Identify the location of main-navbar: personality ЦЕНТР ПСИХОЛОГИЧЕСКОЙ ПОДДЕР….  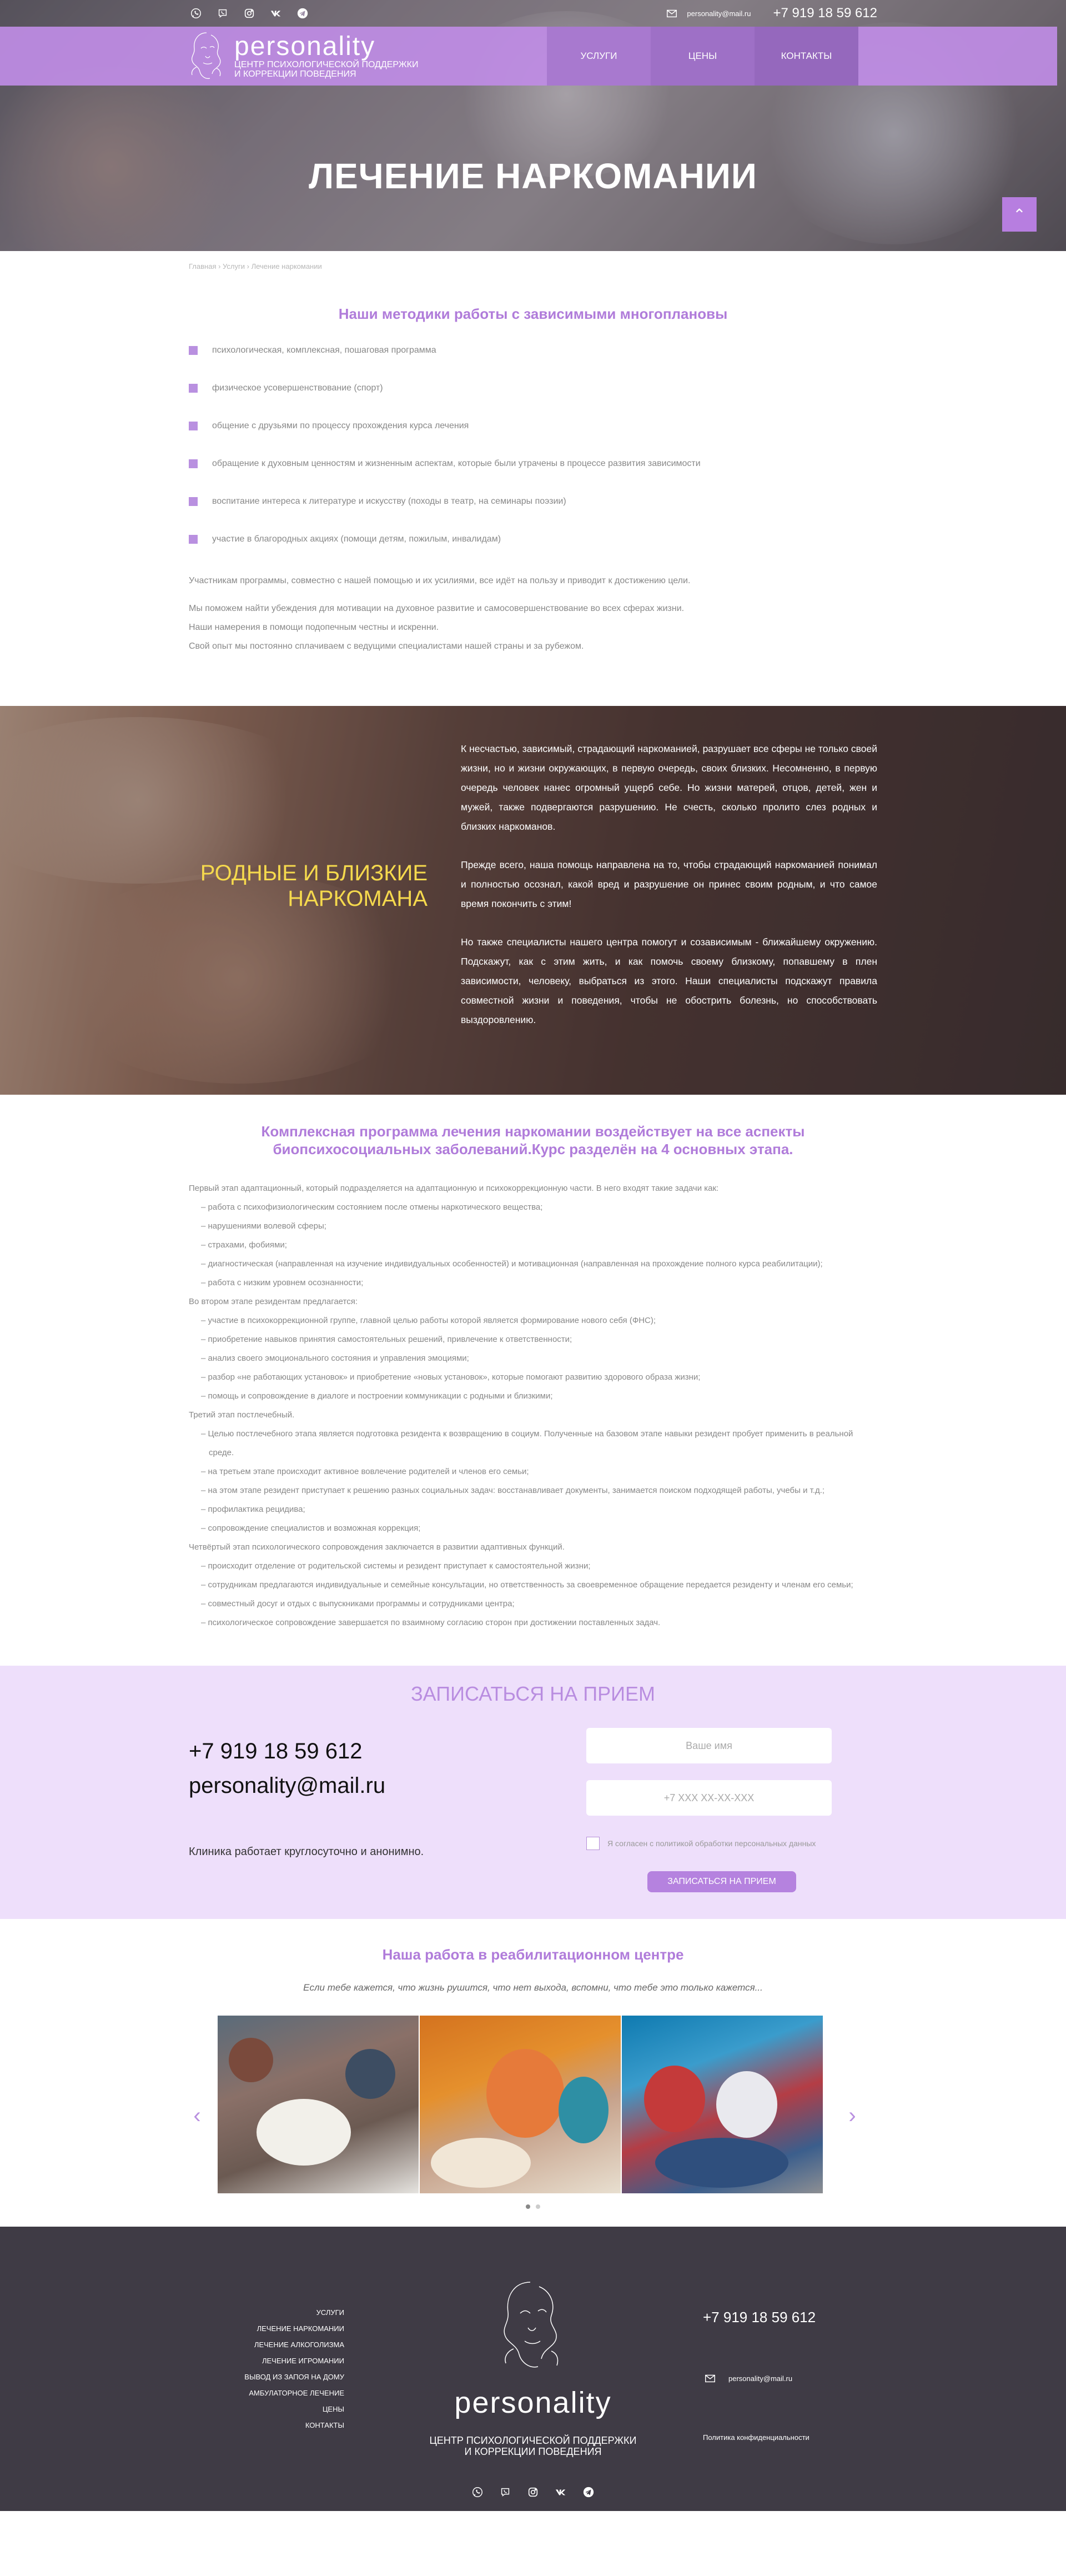
(528, 56).